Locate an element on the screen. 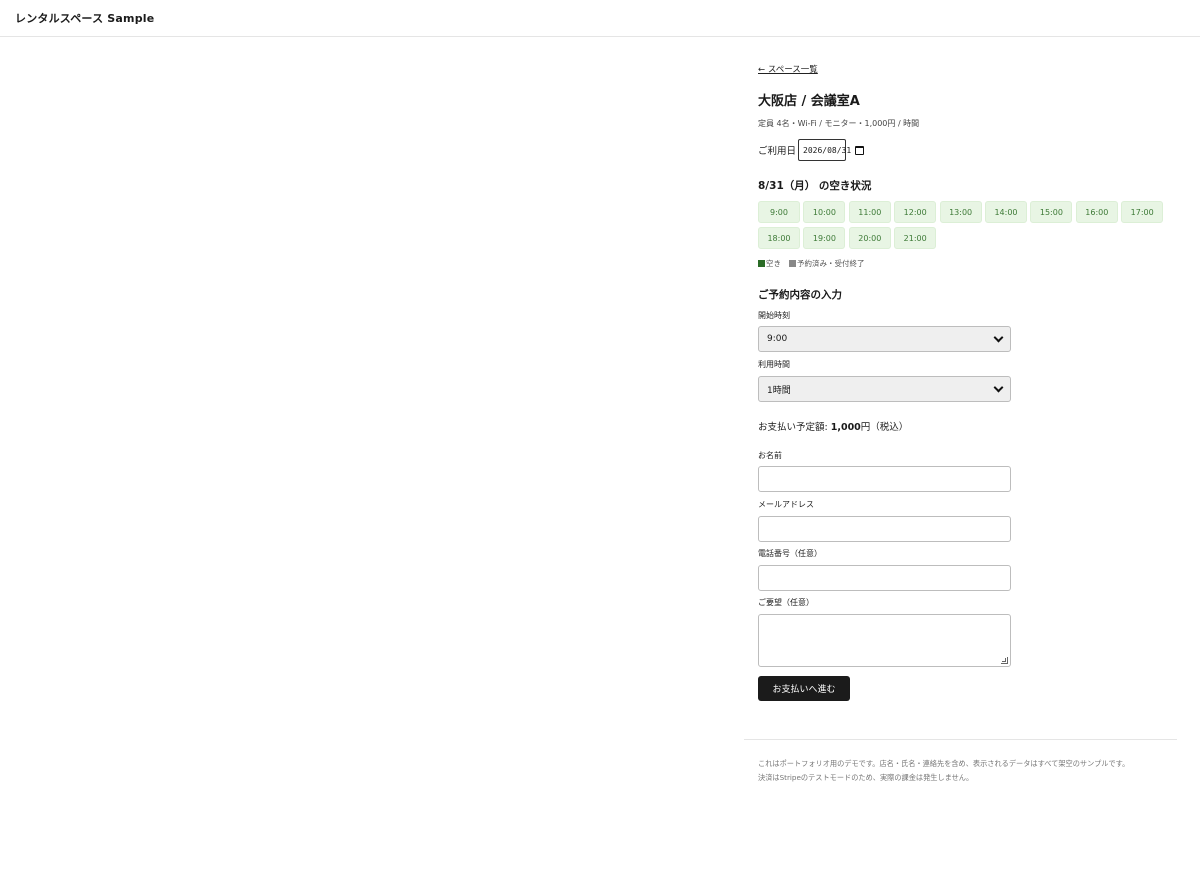 The width and height of the screenshot is (1200, 892). time-slot: 18:00 is located at coordinates (779, 238).